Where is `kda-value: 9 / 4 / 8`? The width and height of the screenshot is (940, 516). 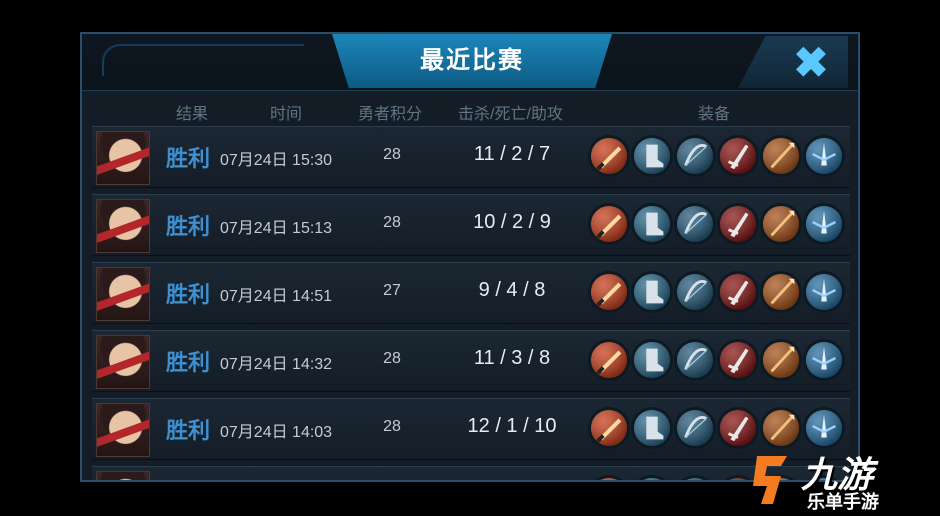
kda-value: 9 / 4 / 8 is located at coordinates (512, 290).